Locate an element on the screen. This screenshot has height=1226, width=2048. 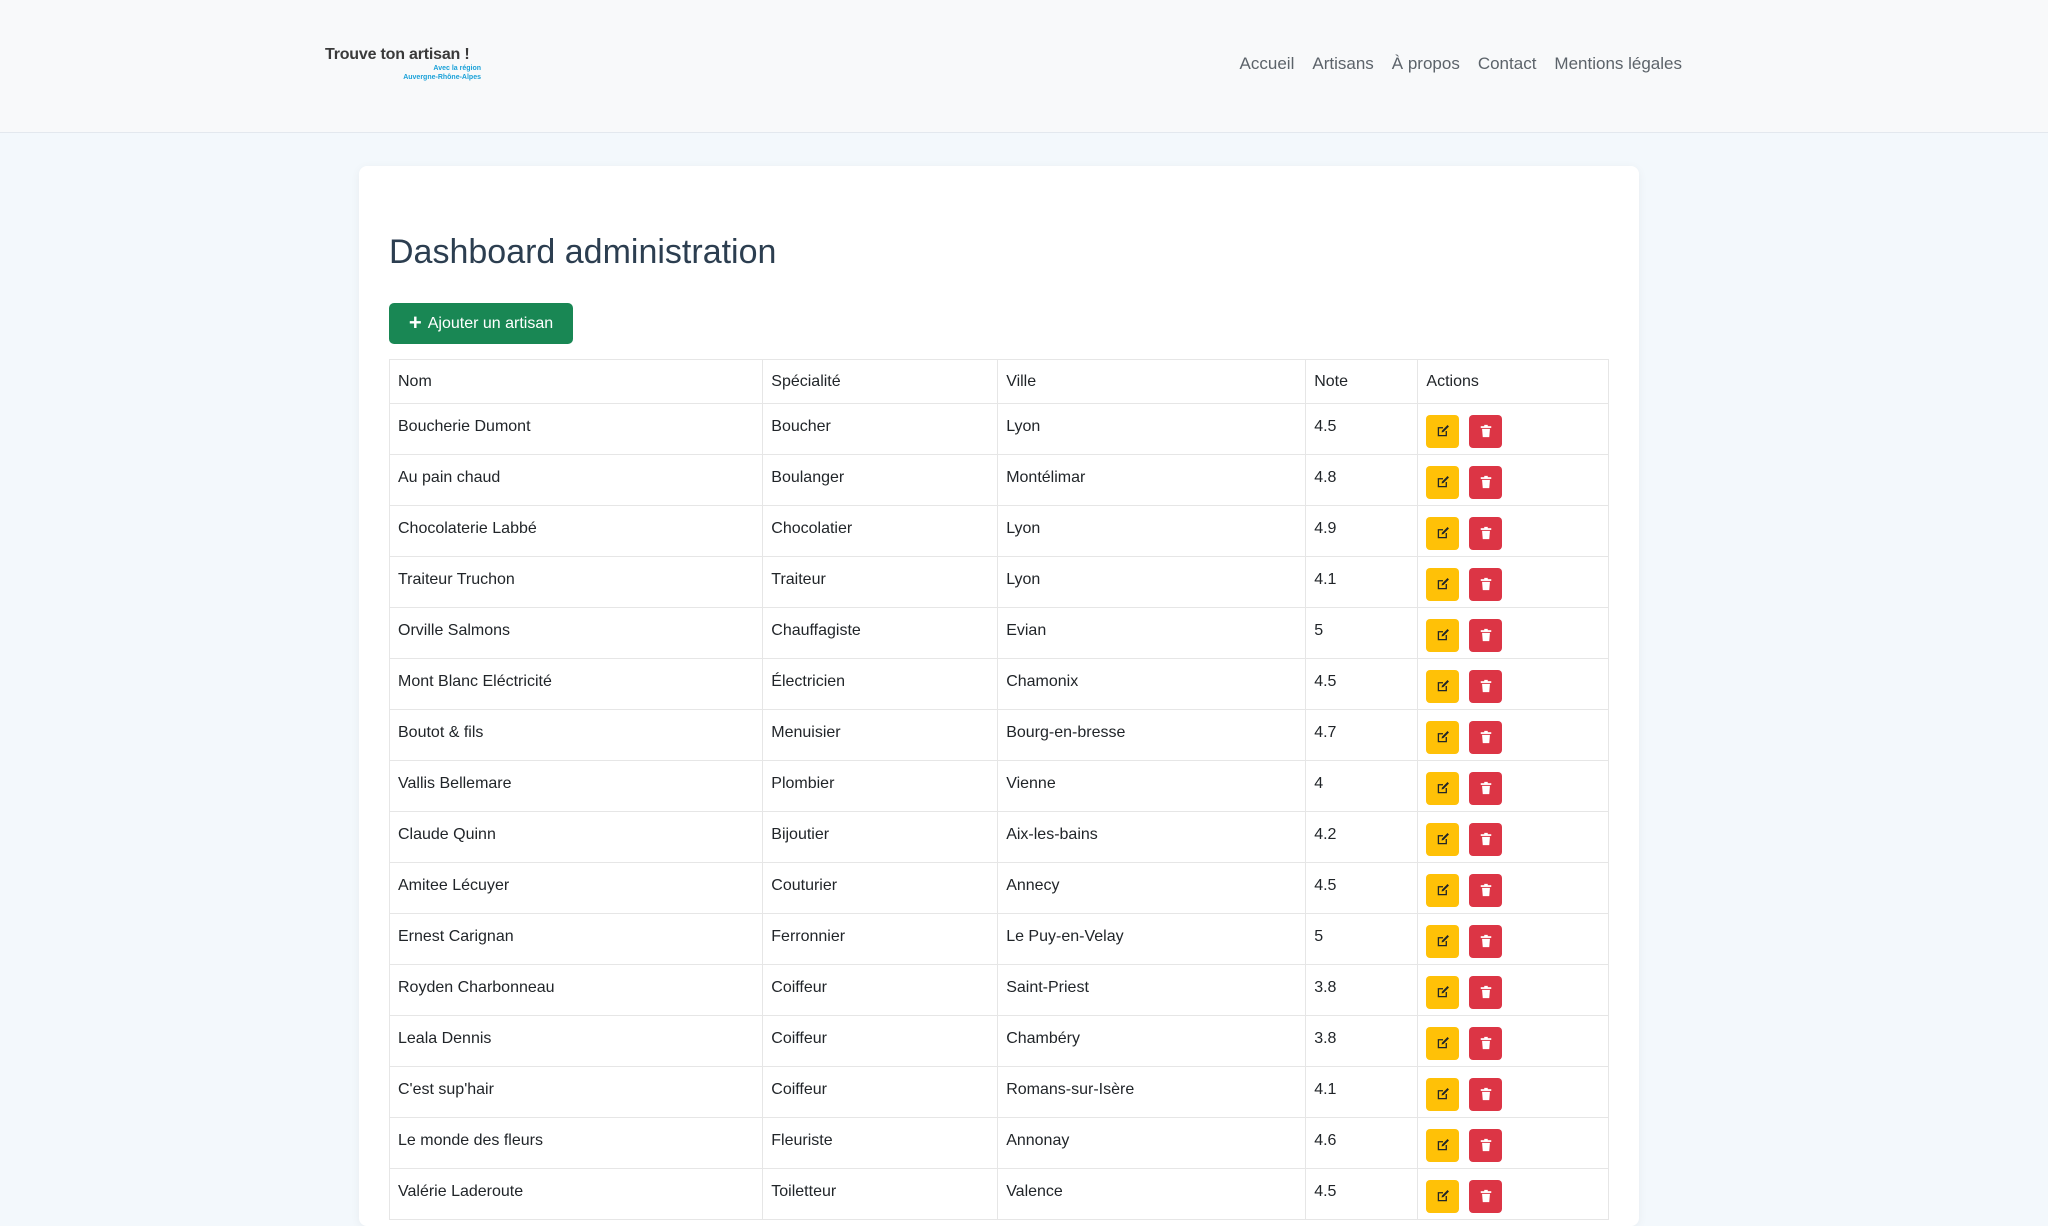
column-header-nom: Nom is located at coordinates (576, 381).